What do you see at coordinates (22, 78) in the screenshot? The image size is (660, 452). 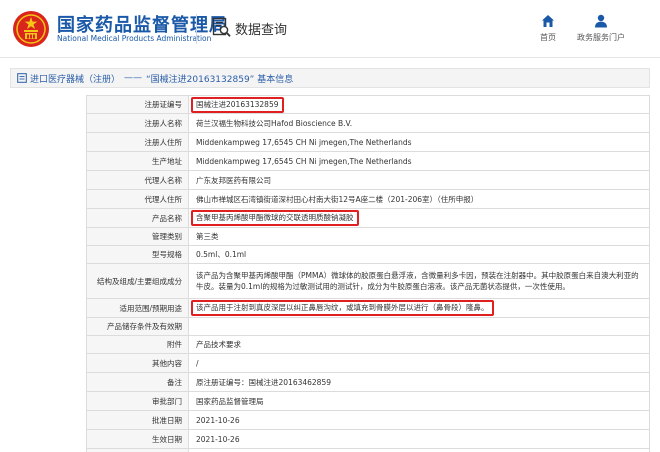 I see `page-icon` at bounding box center [22, 78].